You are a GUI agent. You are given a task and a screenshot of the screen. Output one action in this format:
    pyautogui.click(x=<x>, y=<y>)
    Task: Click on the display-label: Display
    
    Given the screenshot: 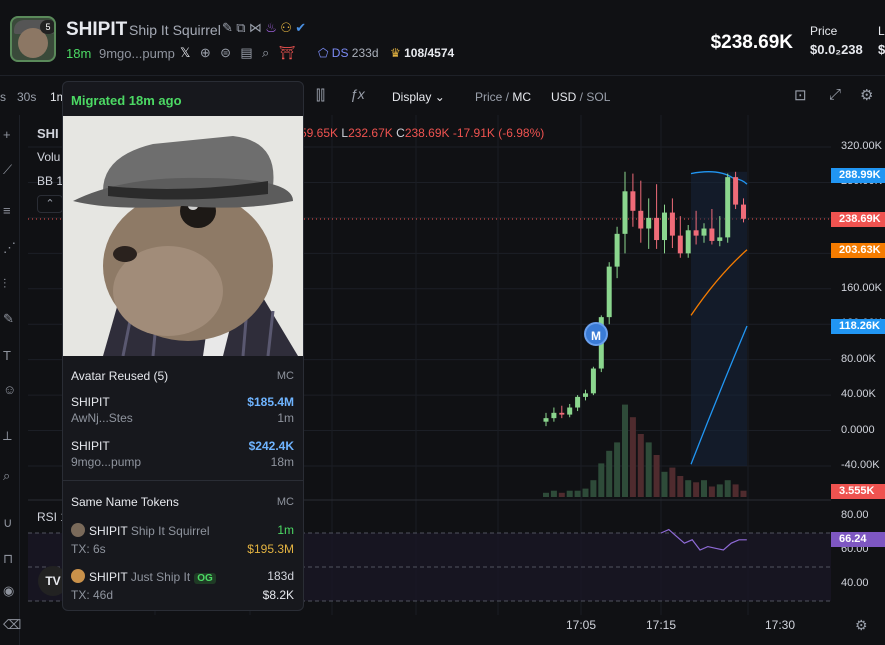 What is the action you would take?
    pyautogui.click(x=412, y=97)
    